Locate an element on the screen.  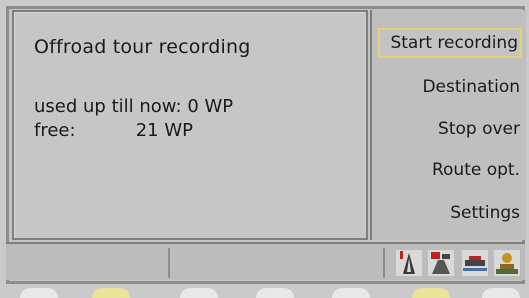
free-label: free: is located at coordinates (55, 130).